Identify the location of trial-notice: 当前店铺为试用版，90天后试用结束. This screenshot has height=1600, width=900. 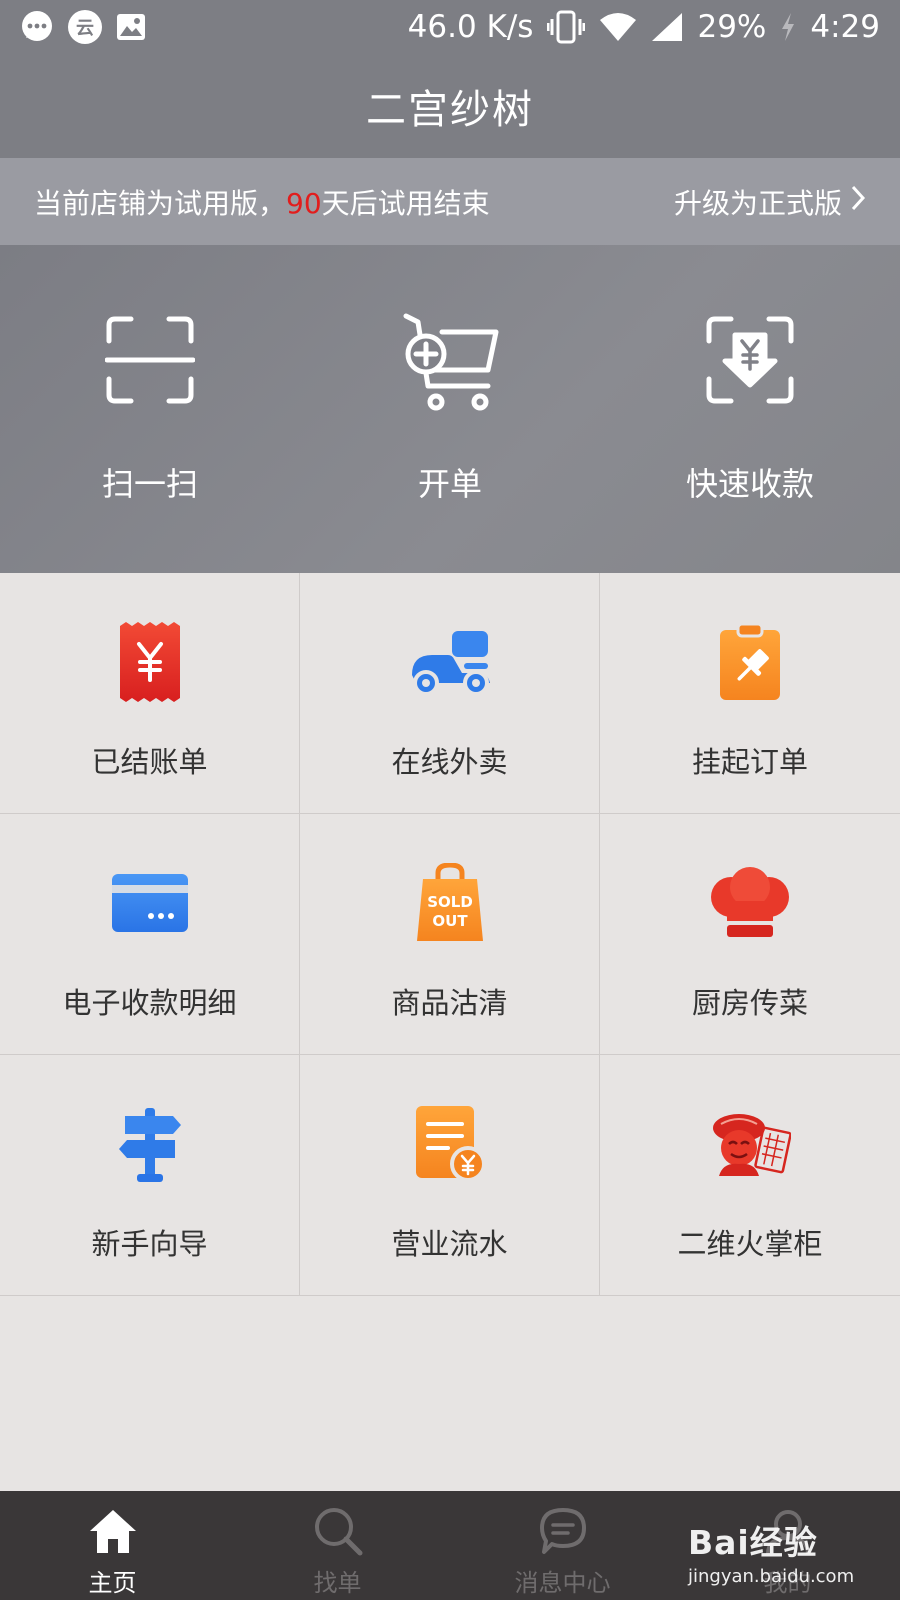
(262, 202).